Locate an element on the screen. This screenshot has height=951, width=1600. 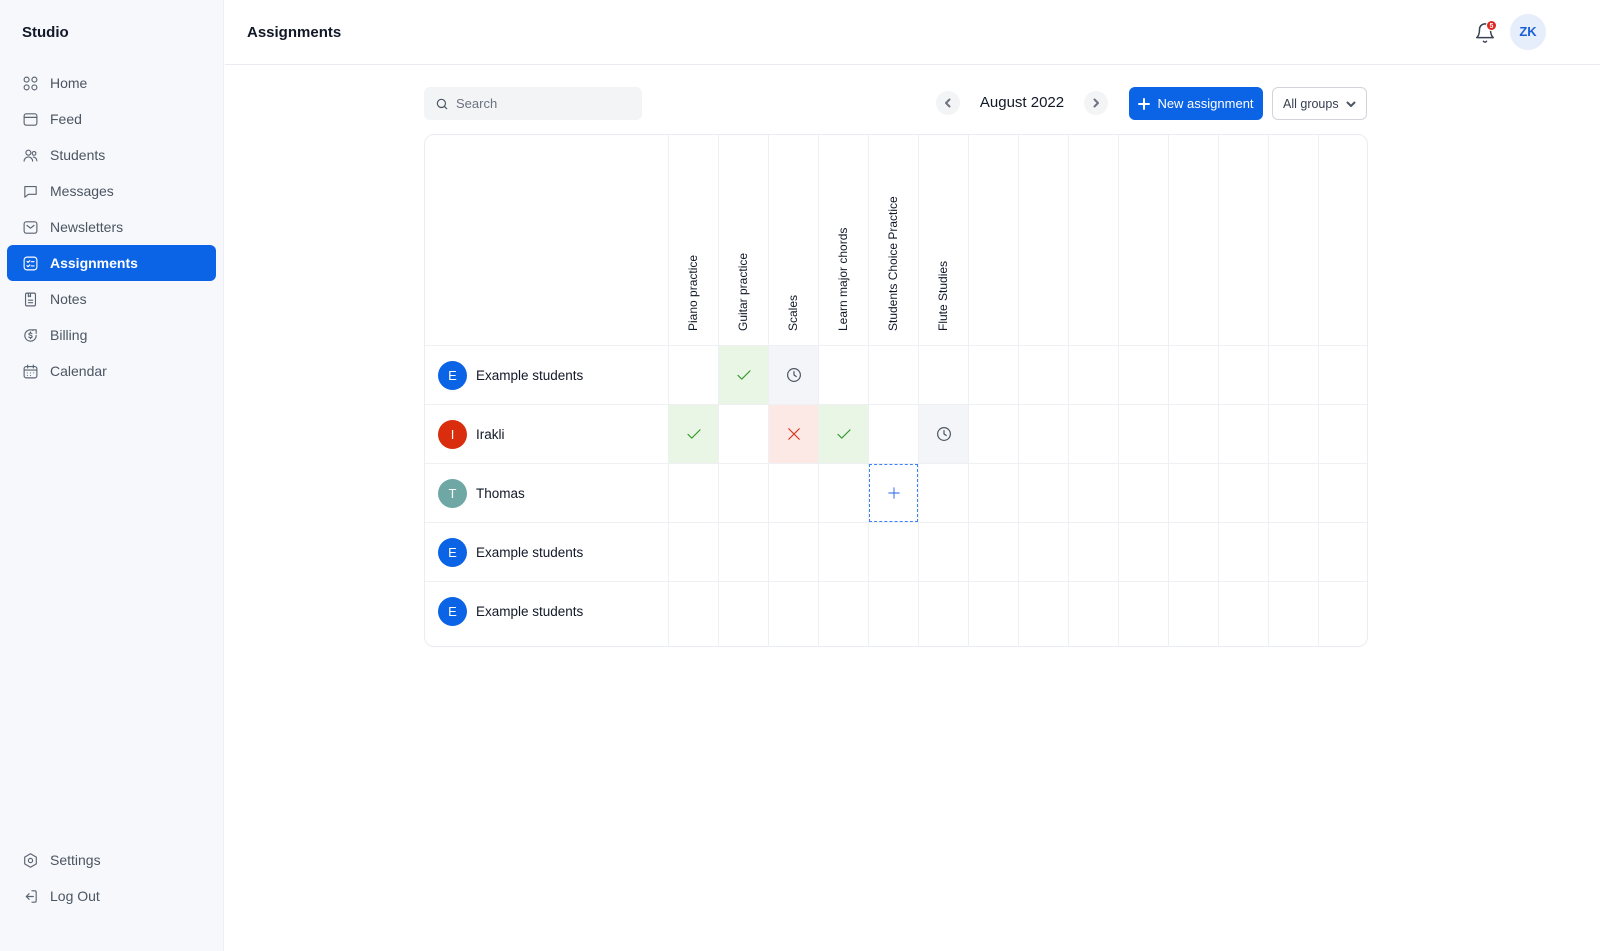
assignment-column-header: Learn major chords is located at coordinates (843, 240).